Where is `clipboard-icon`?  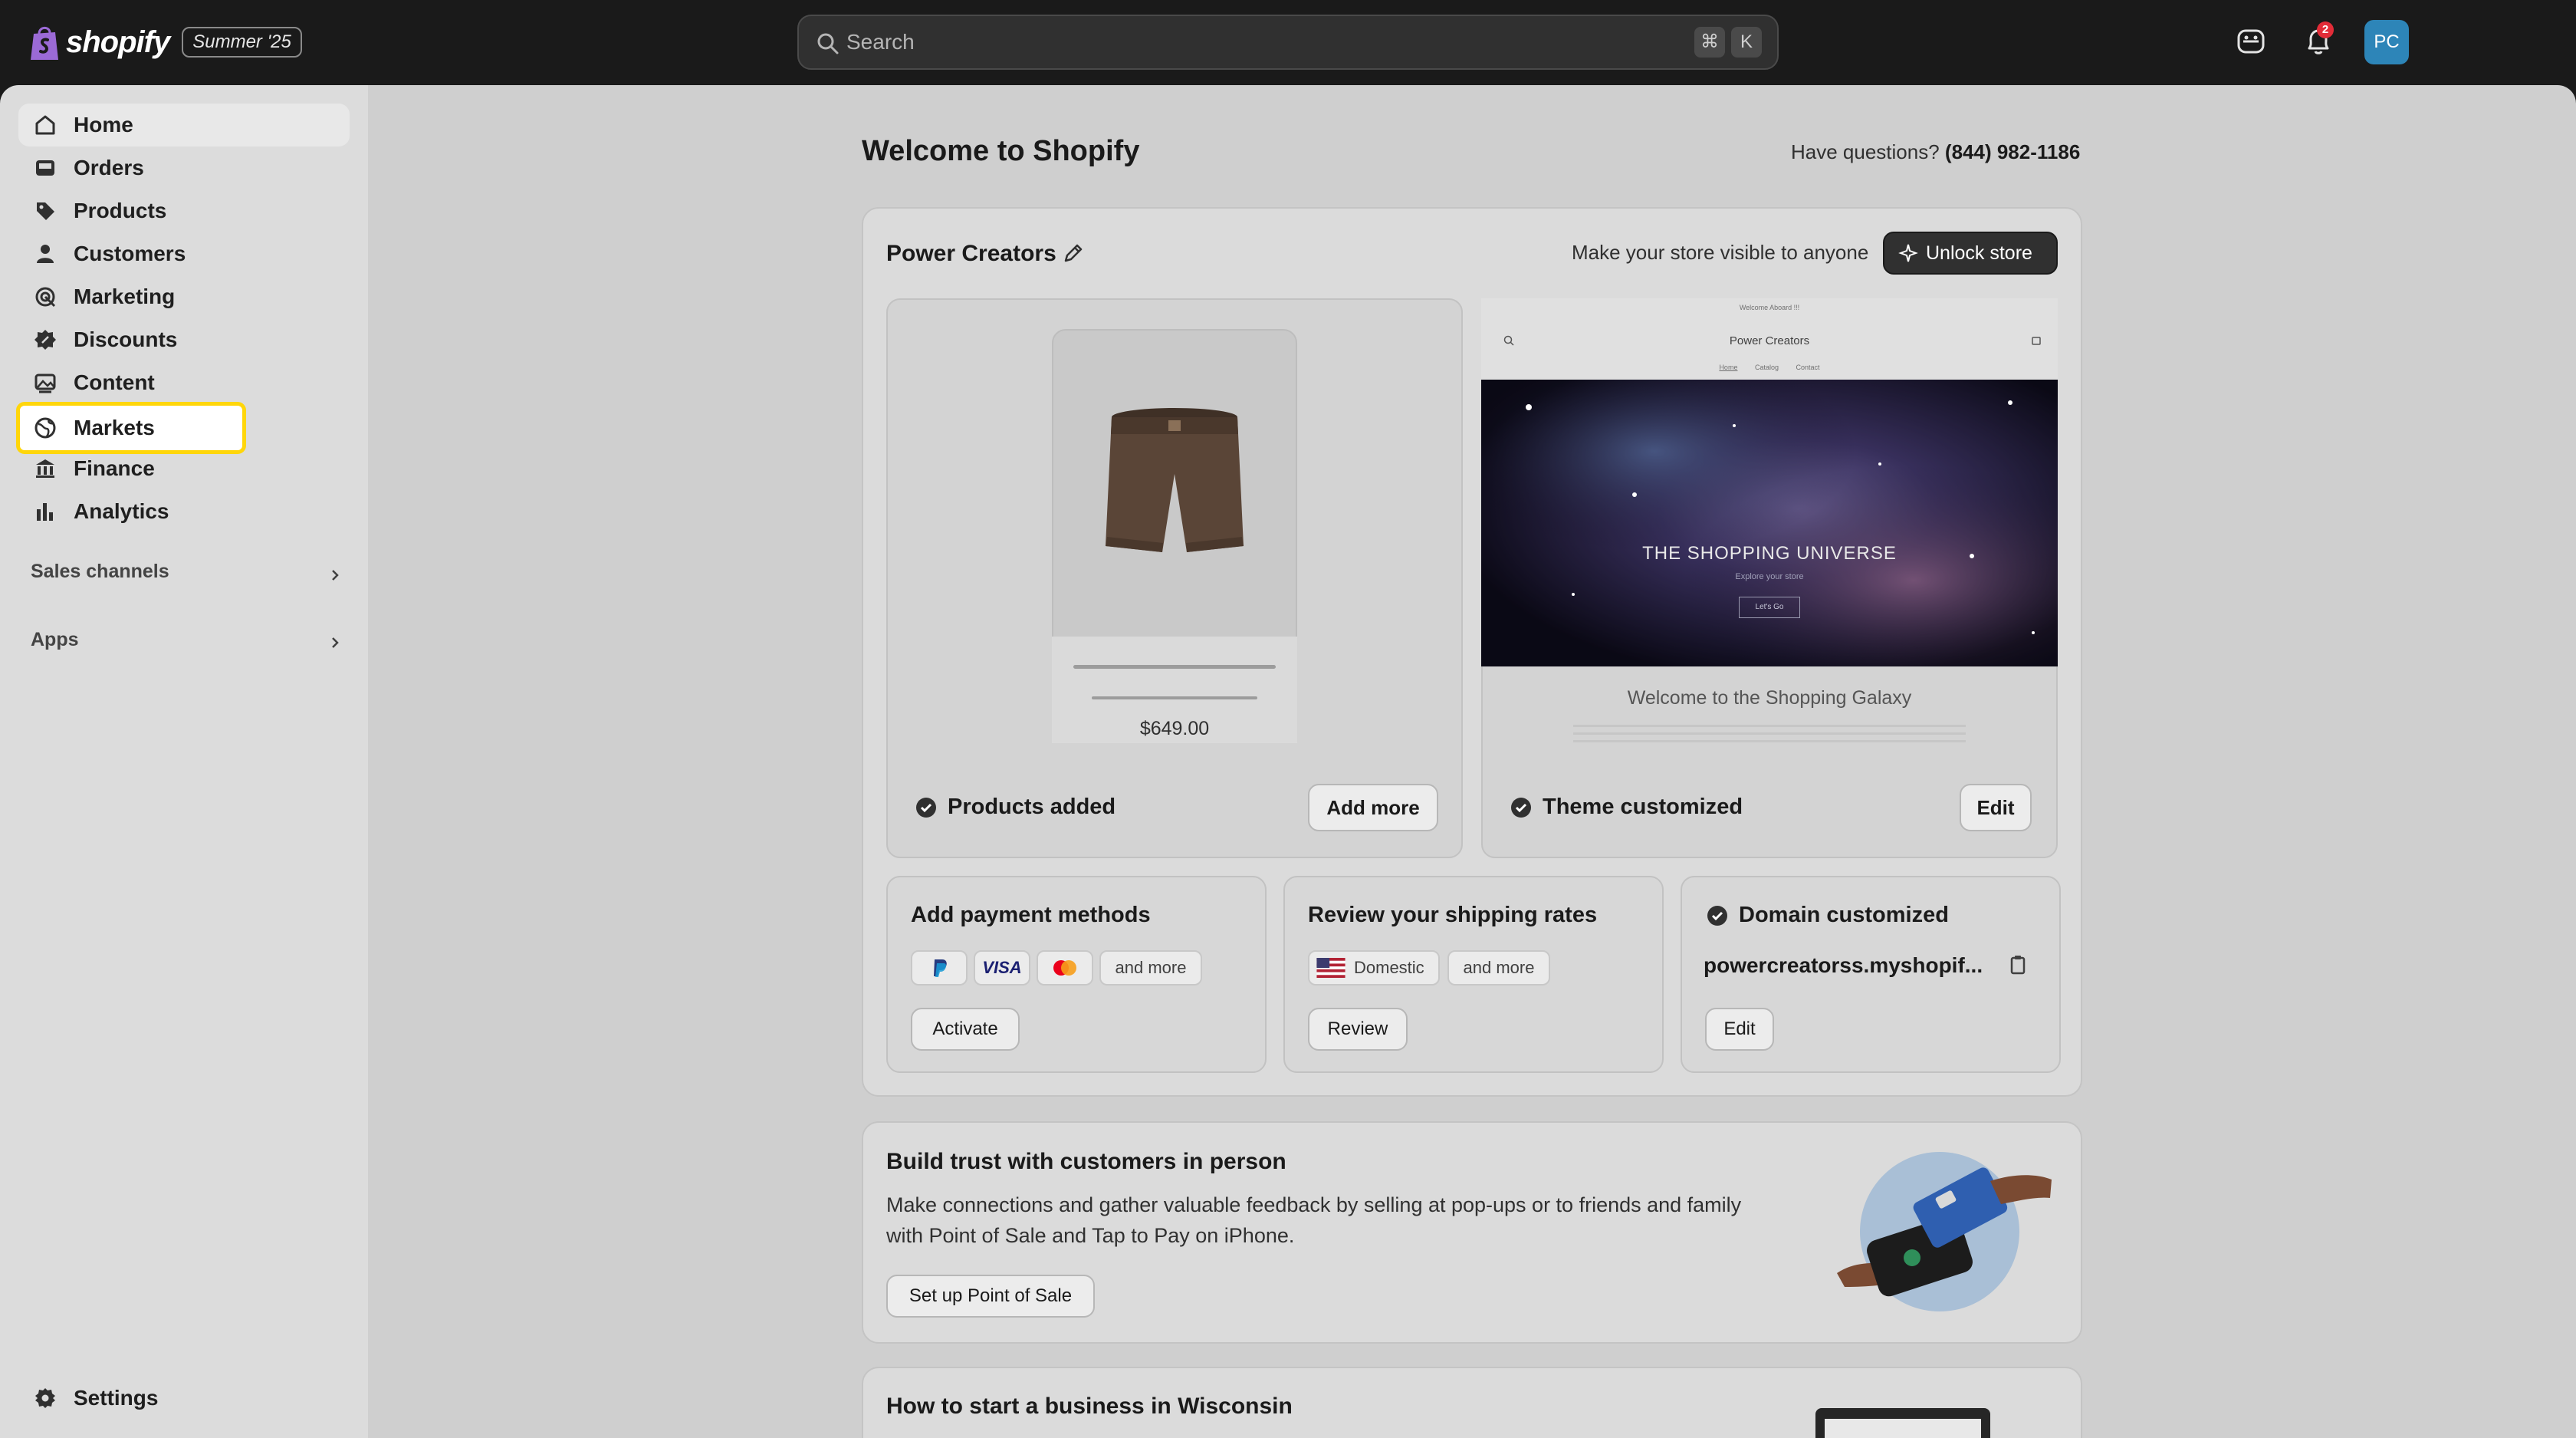
clipboard-icon is located at coordinates (2018, 965).